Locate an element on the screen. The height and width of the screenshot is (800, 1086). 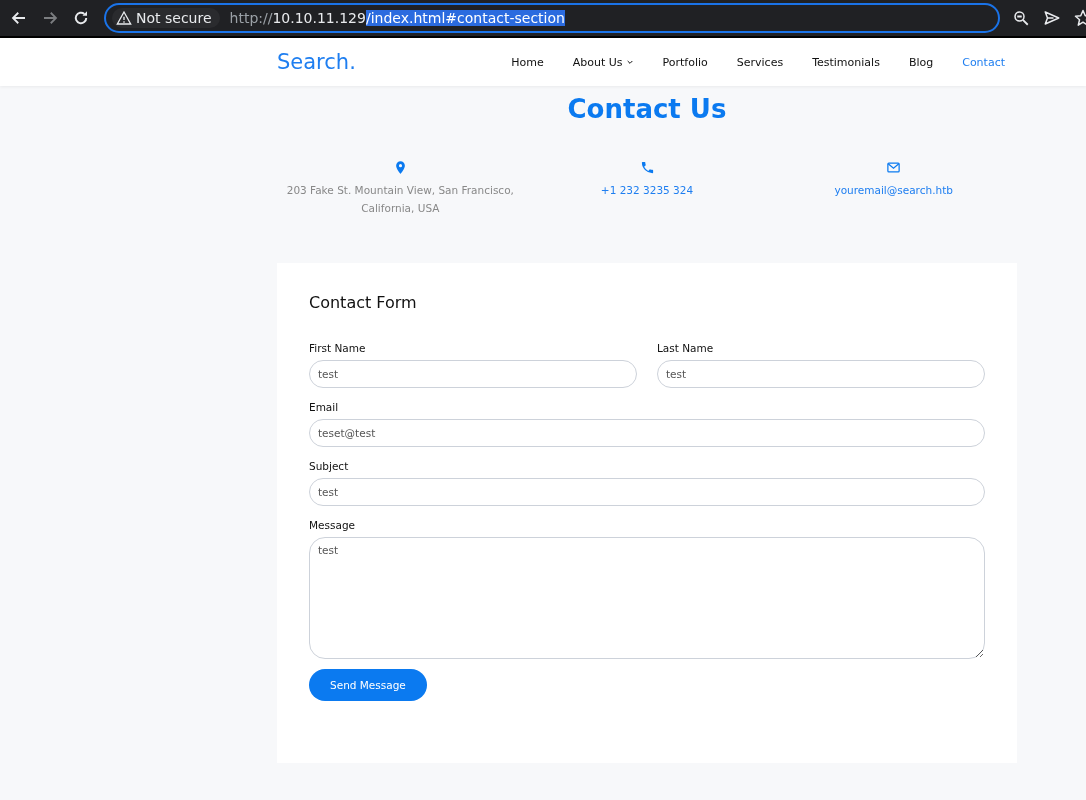
address-bar: Not secure http://10.10.11.129/index.html#contact-section is located at coordinates (552, 18).